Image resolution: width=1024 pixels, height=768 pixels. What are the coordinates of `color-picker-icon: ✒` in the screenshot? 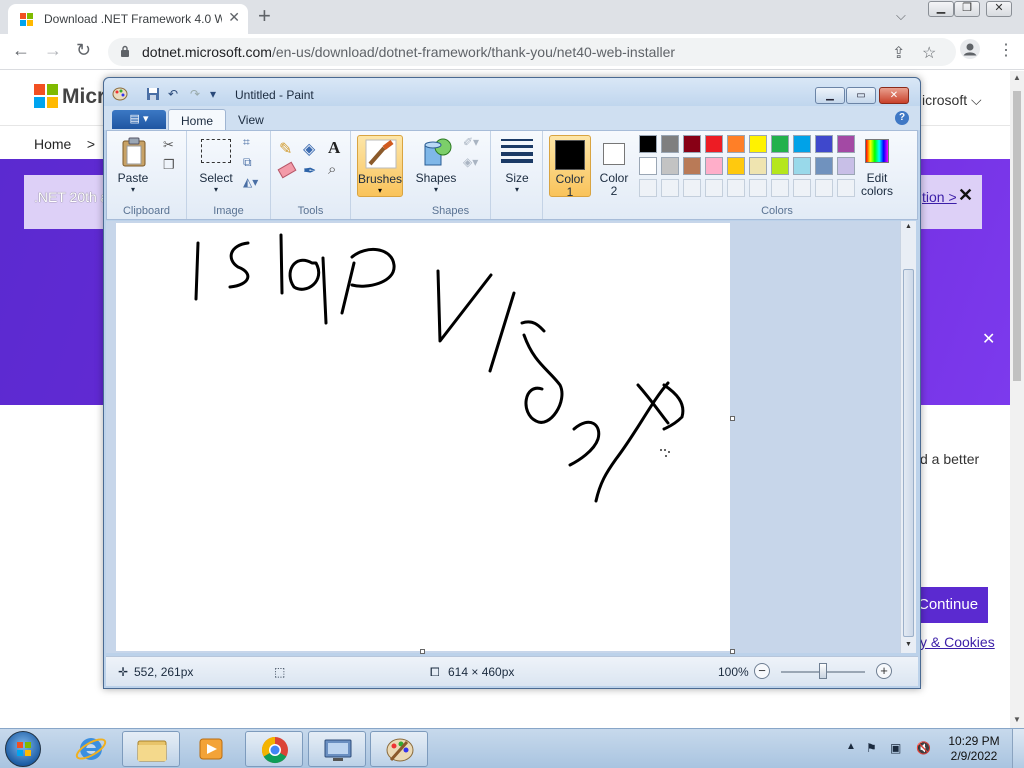 It's located at (309, 171).